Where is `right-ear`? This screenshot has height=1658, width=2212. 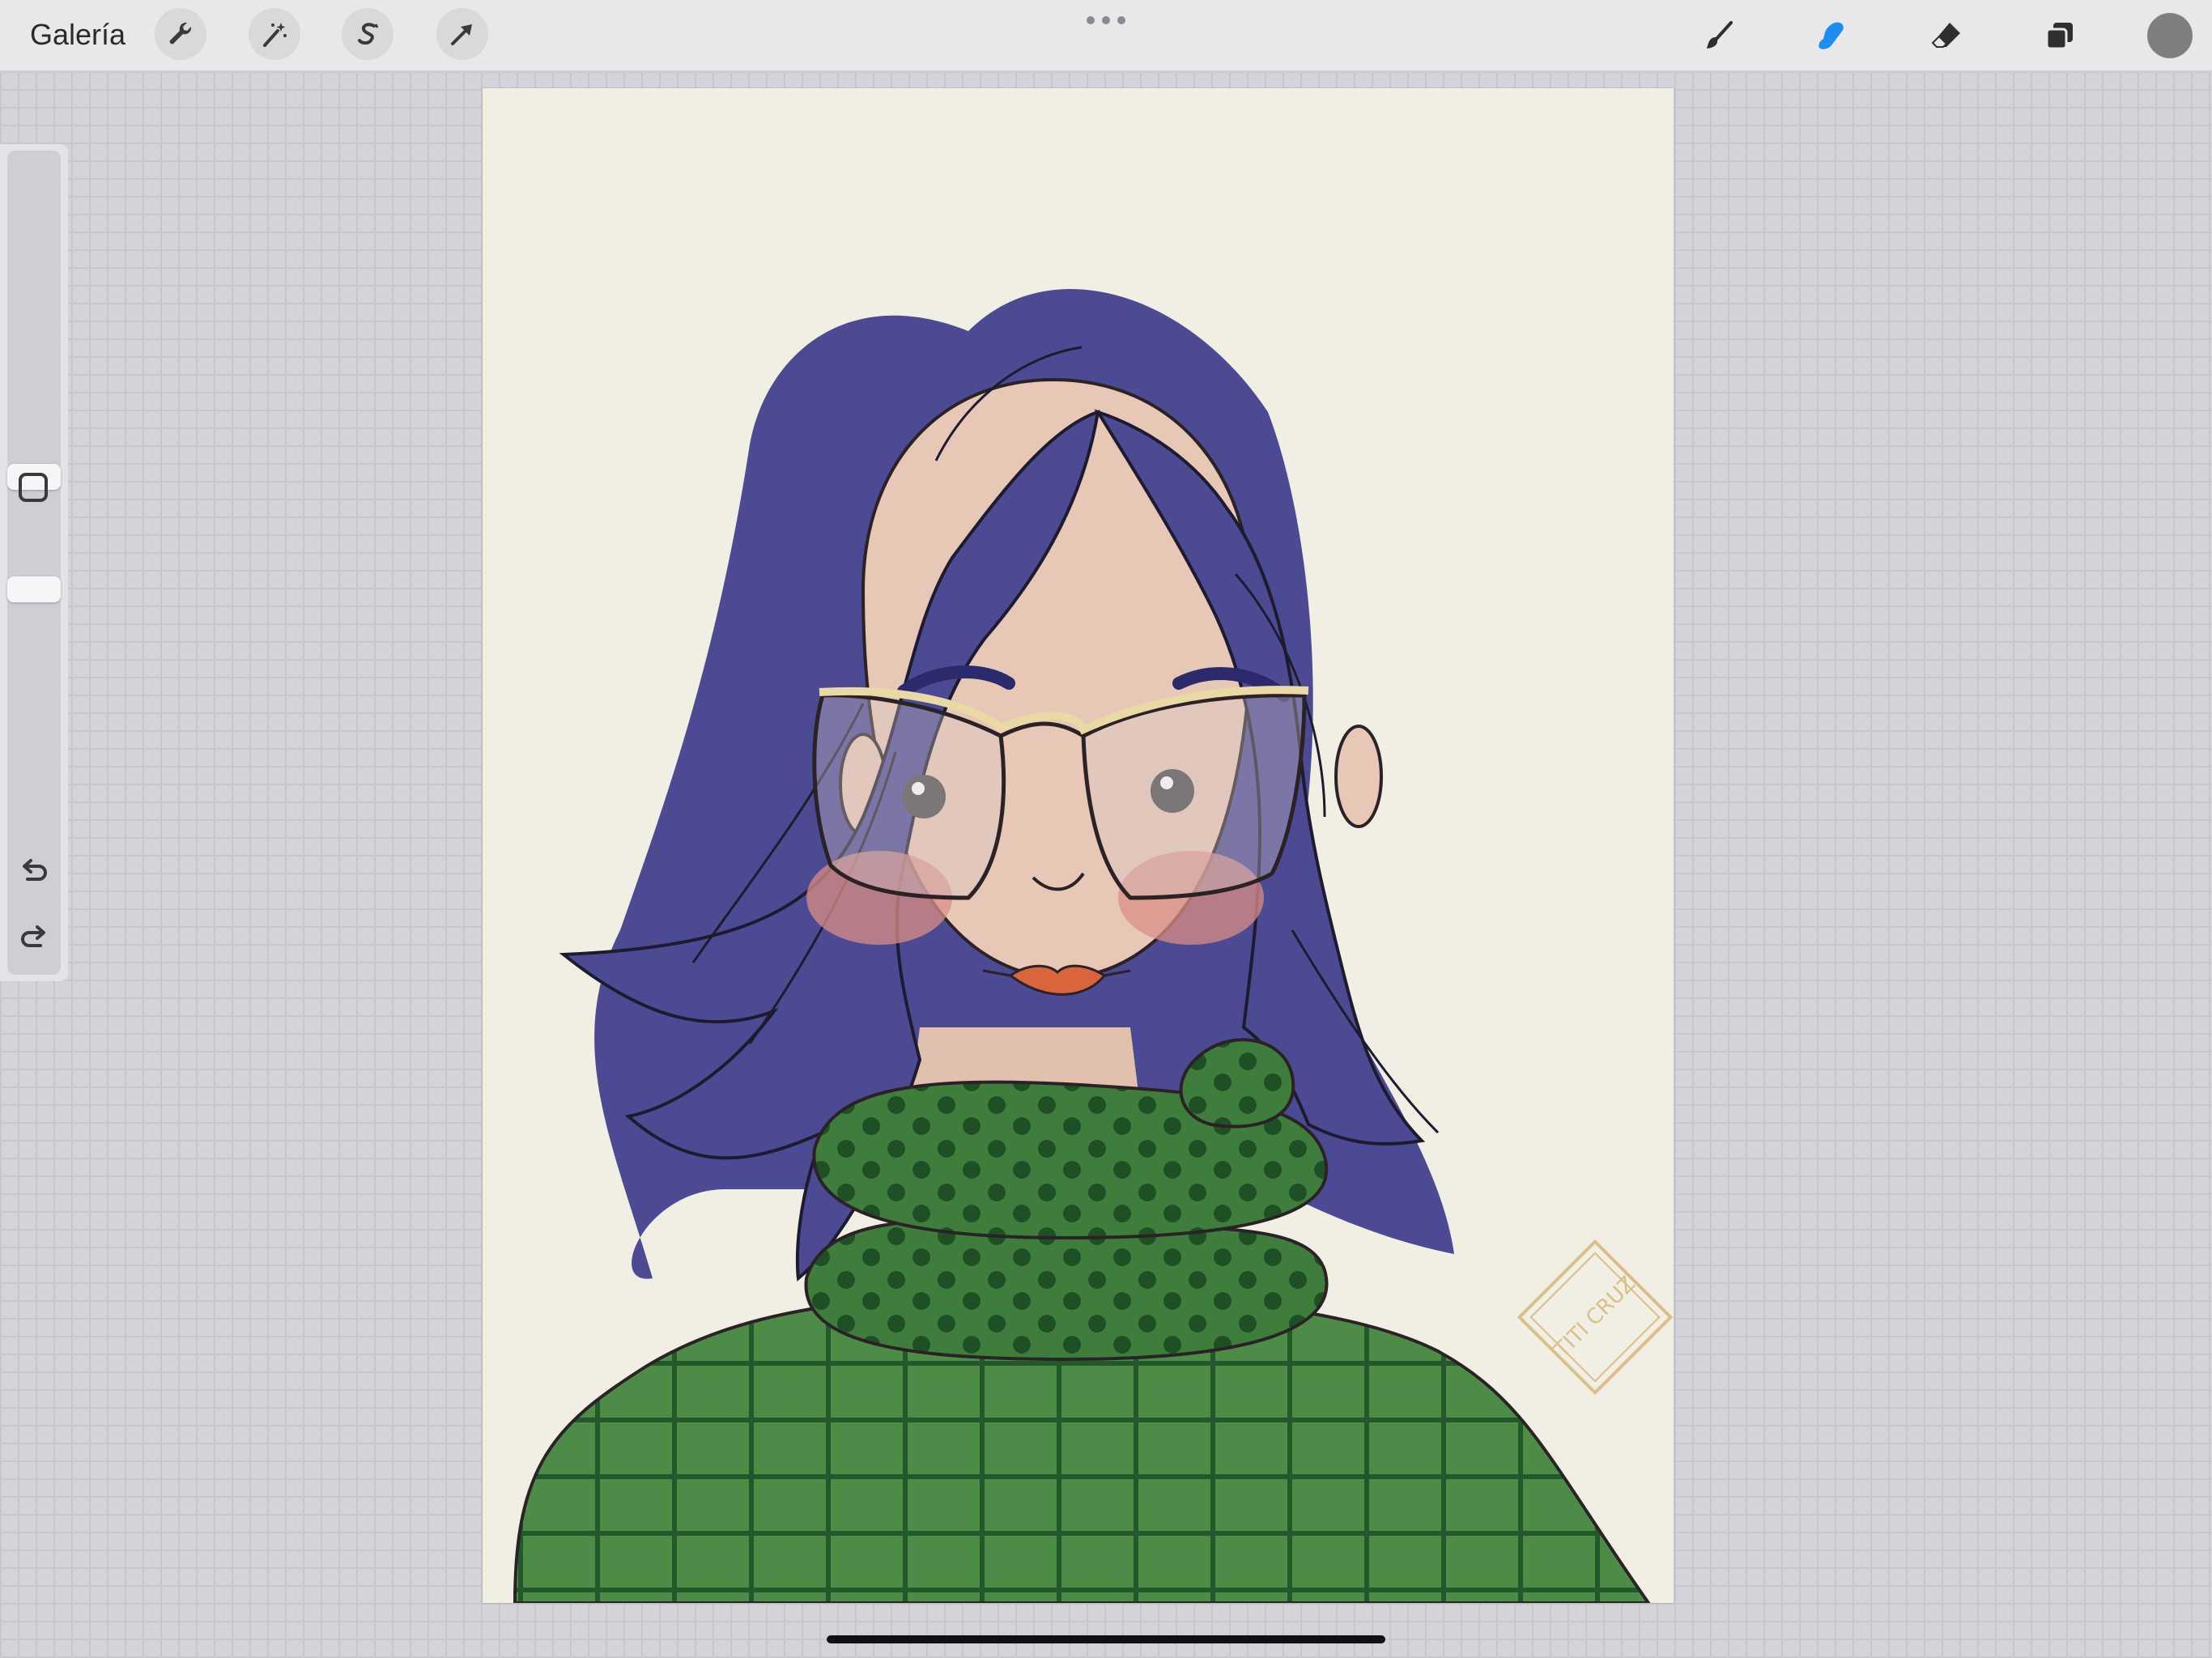
right-ear is located at coordinates (1358, 776).